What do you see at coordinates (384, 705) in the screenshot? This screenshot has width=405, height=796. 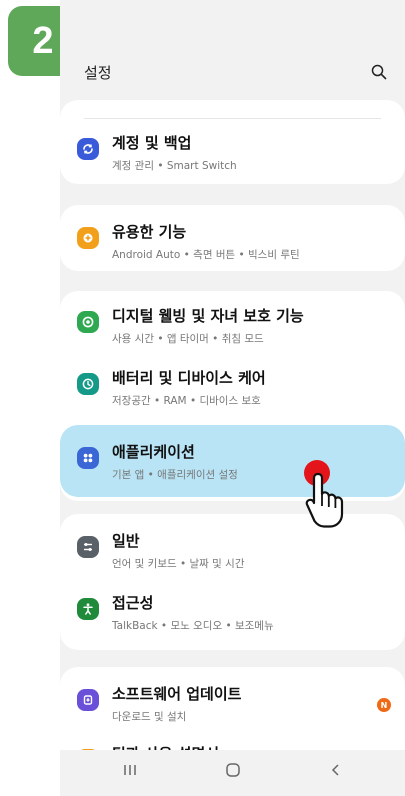 I see `new-badge: N` at bounding box center [384, 705].